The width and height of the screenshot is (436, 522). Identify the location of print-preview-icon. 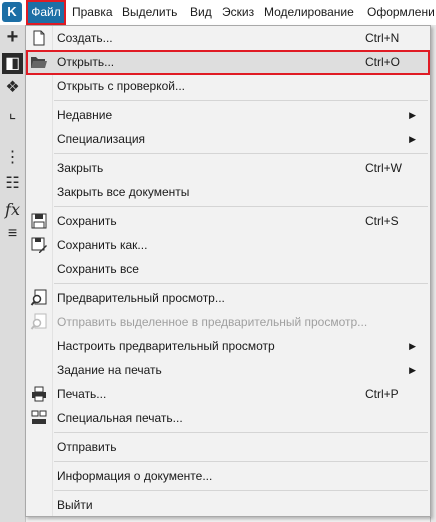
(39, 298).